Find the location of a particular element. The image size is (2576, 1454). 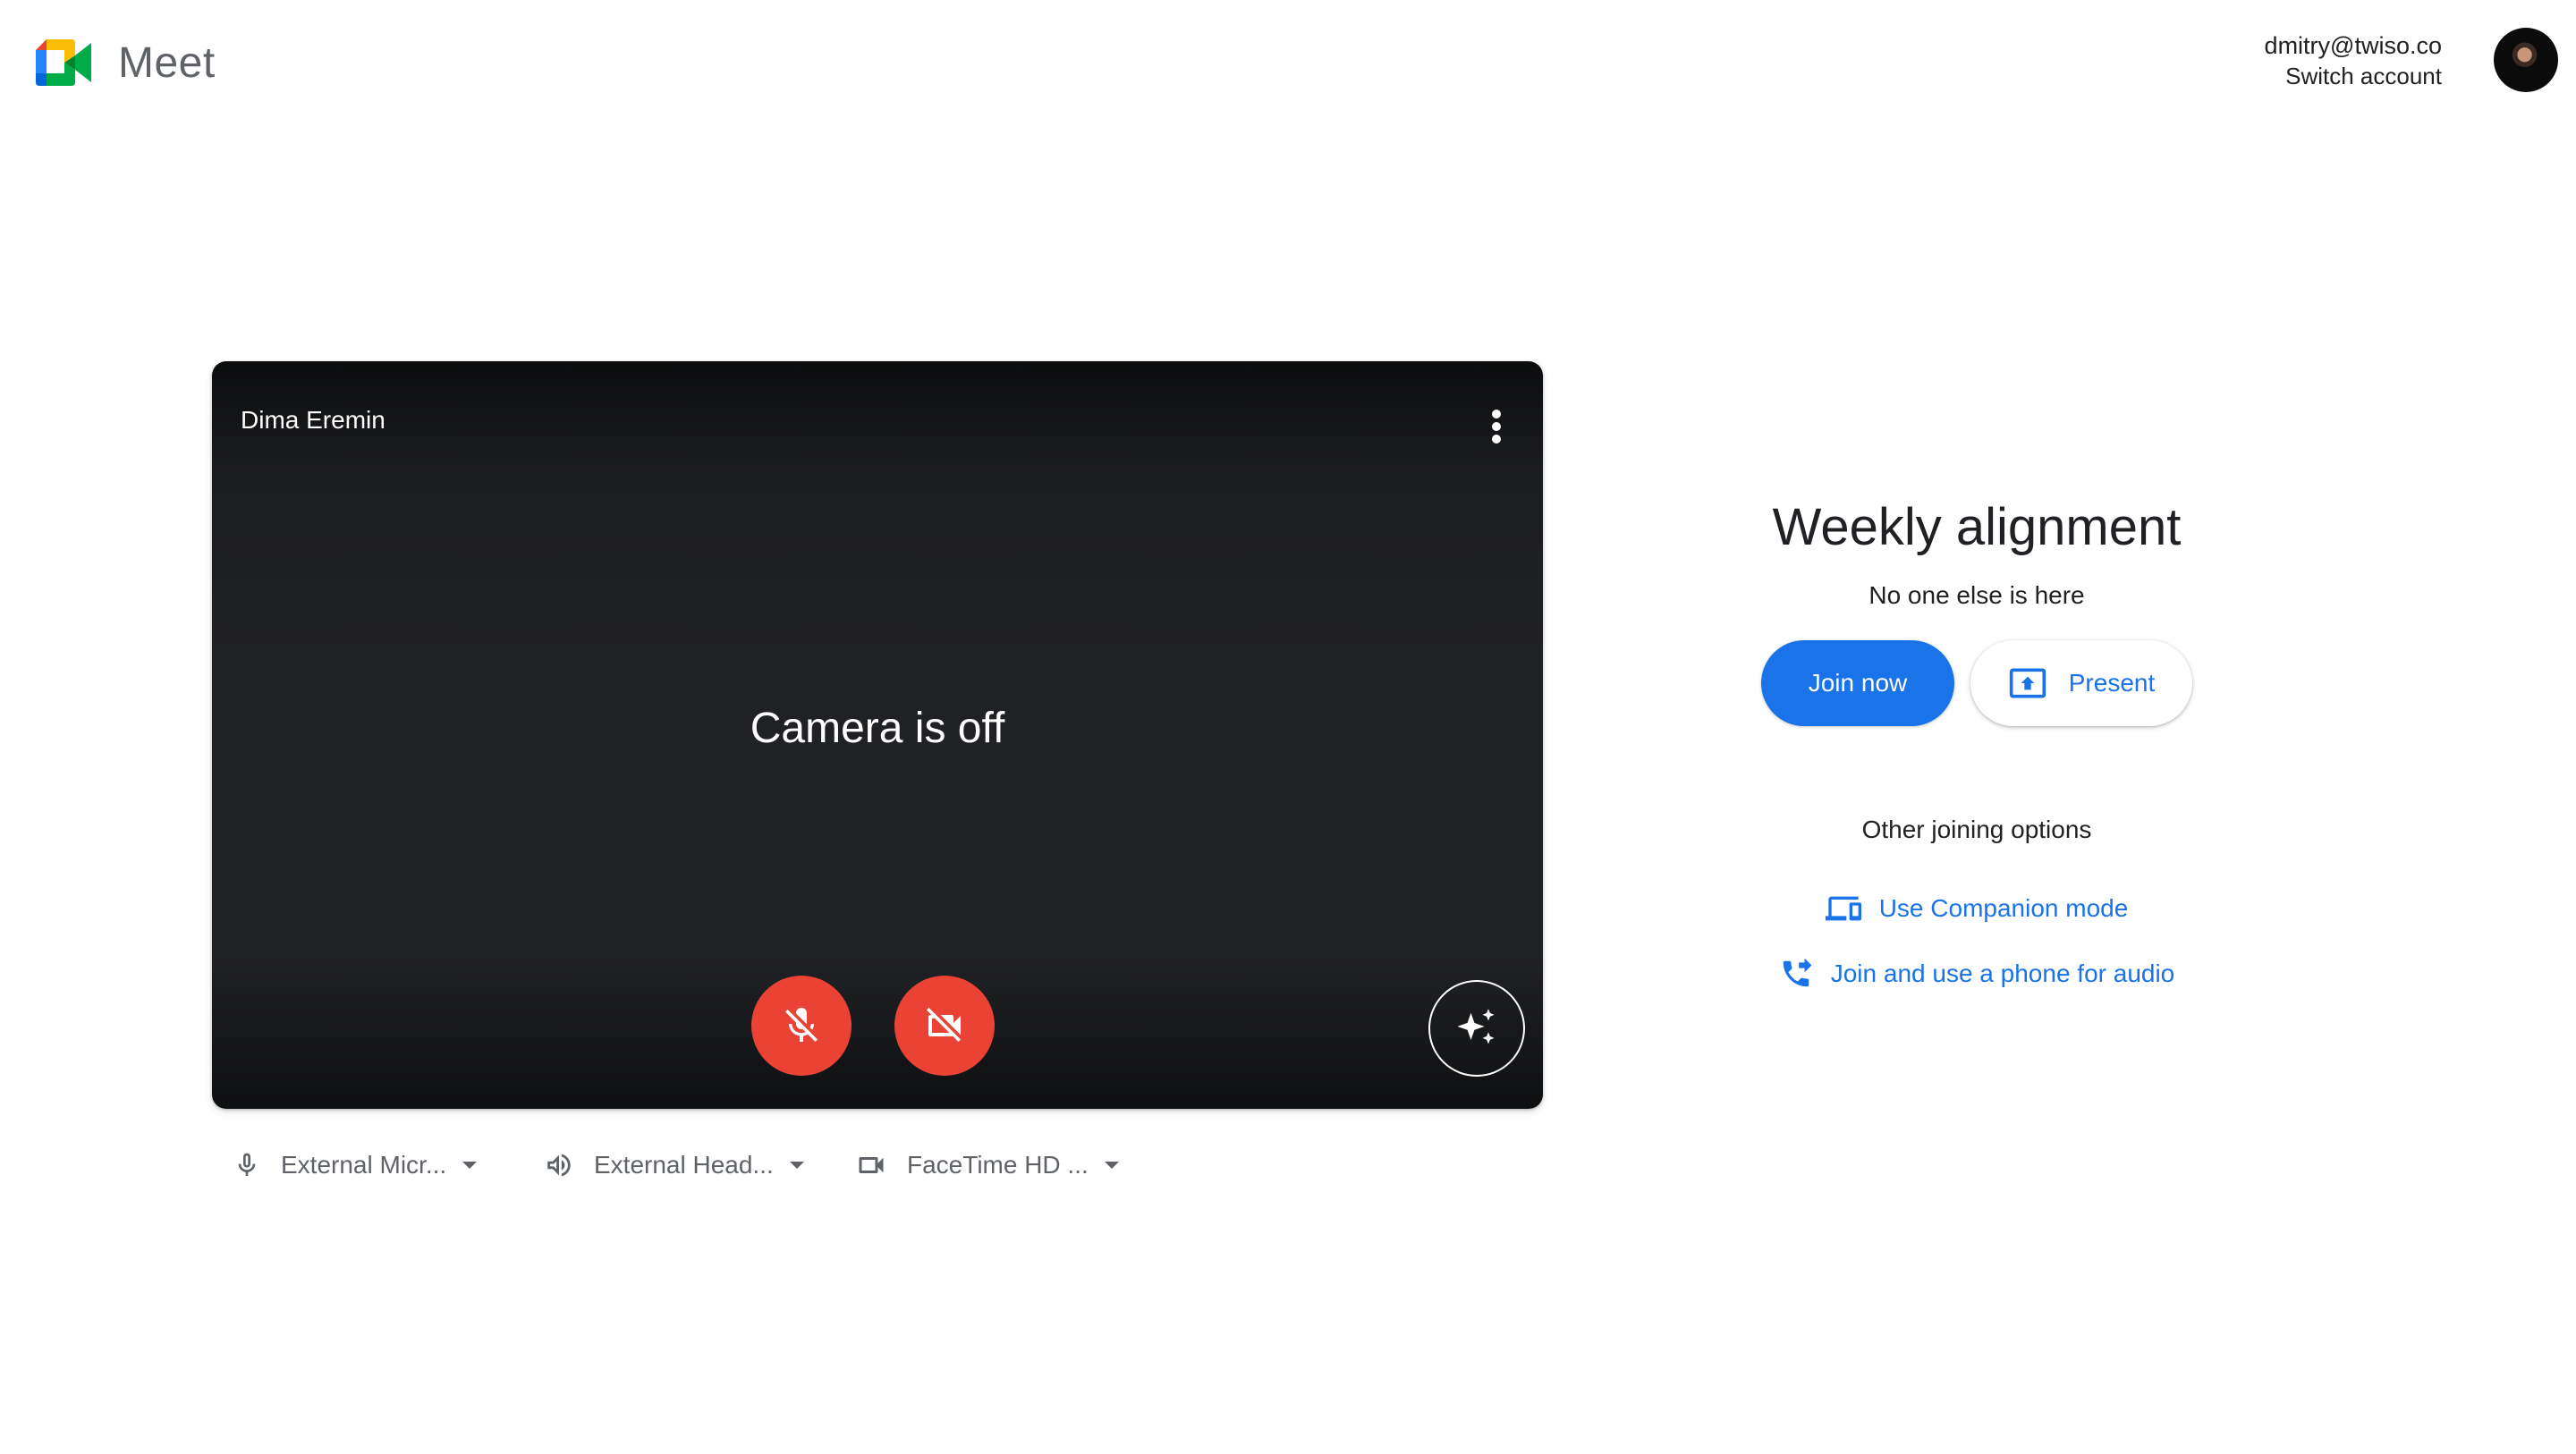

participant-name: Dima Eremin is located at coordinates (313, 420).